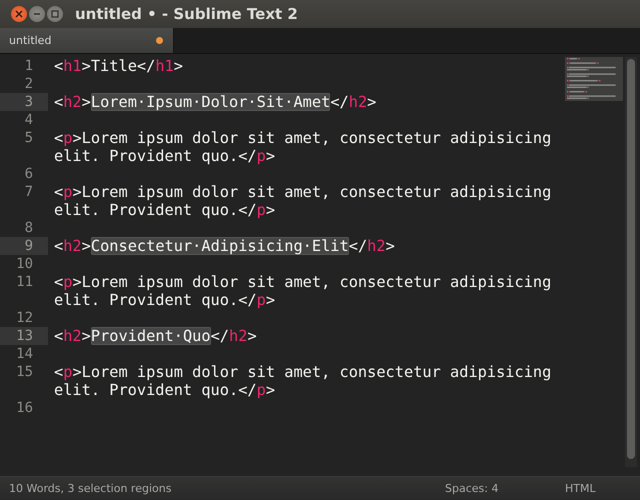 The width and height of the screenshot is (640, 500). I want to click on line-number: 13, so click(24, 336).